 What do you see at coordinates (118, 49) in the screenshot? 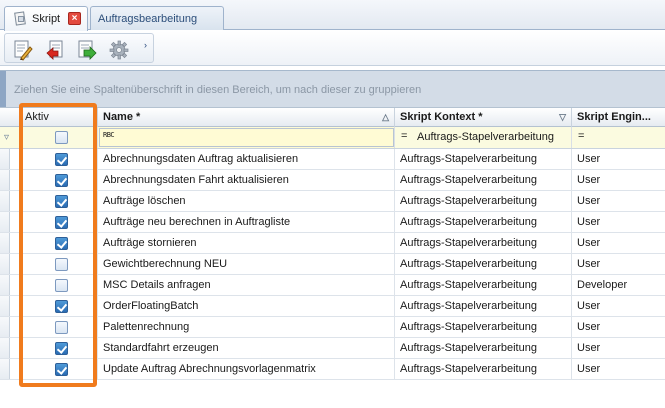
I see `settings-button` at bounding box center [118, 49].